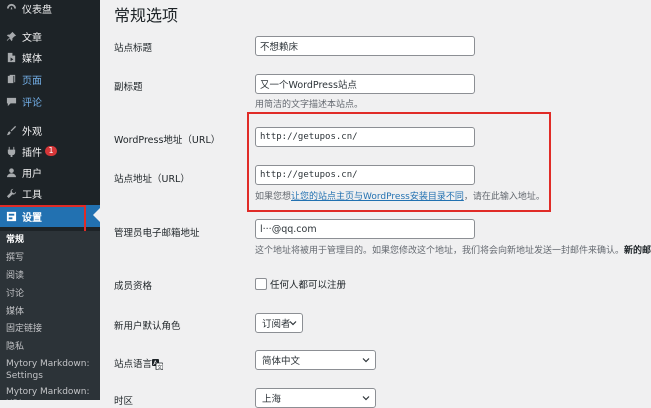  I want to click on site-language-select: 简体中文, so click(315, 360).